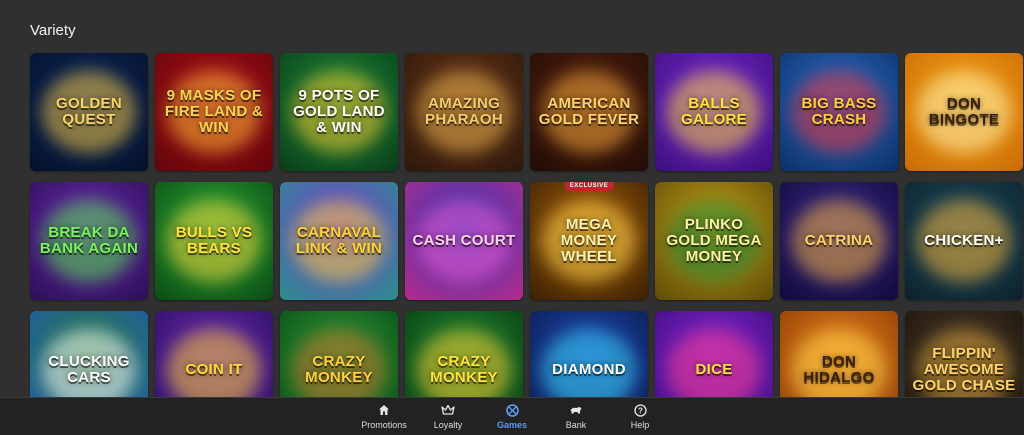  Describe the element at coordinates (214, 370) in the screenshot. I see `game-title: Coin It` at that location.